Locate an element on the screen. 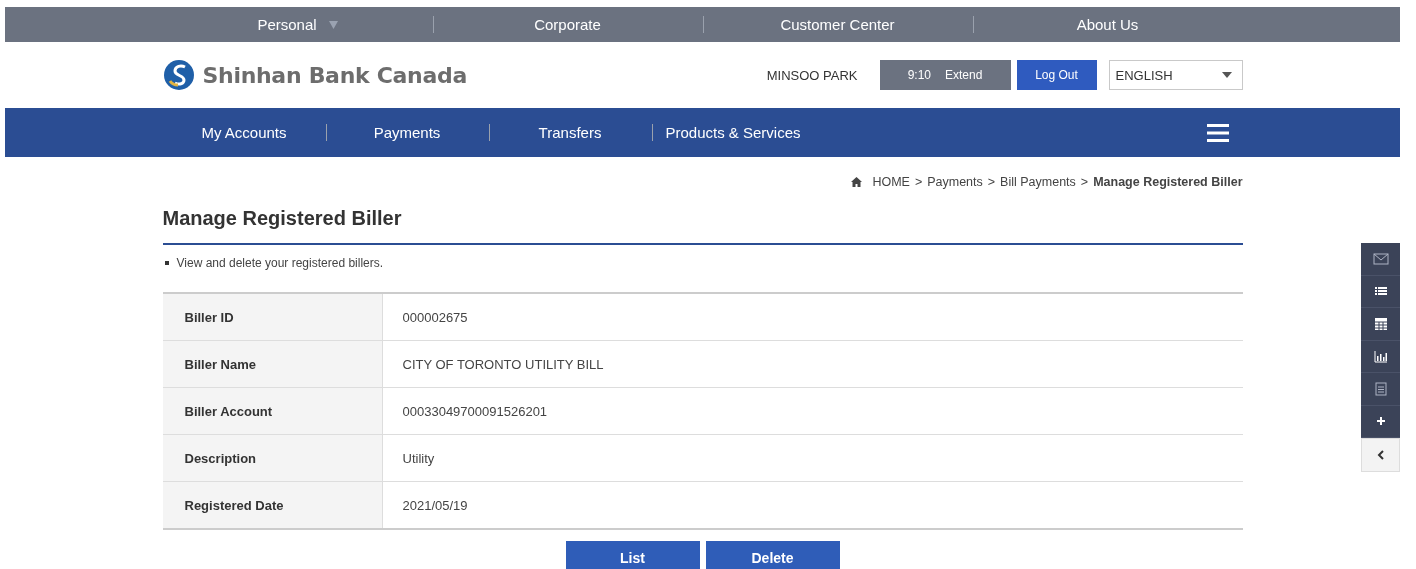 The width and height of the screenshot is (1416, 569). envelope-icon is located at coordinates (1380, 258).